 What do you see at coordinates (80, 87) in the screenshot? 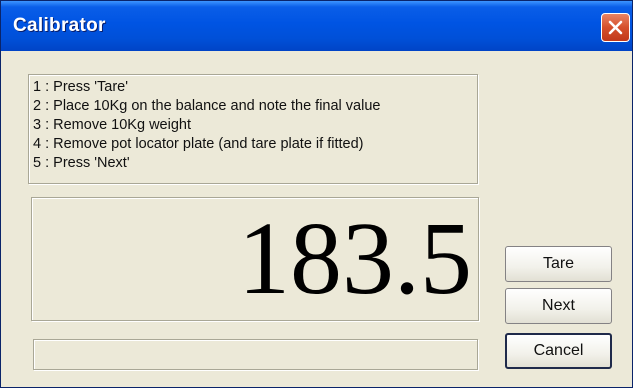
I see `instruction-line: 1 : Press 'Tare'` at bounding box center [80, 87].